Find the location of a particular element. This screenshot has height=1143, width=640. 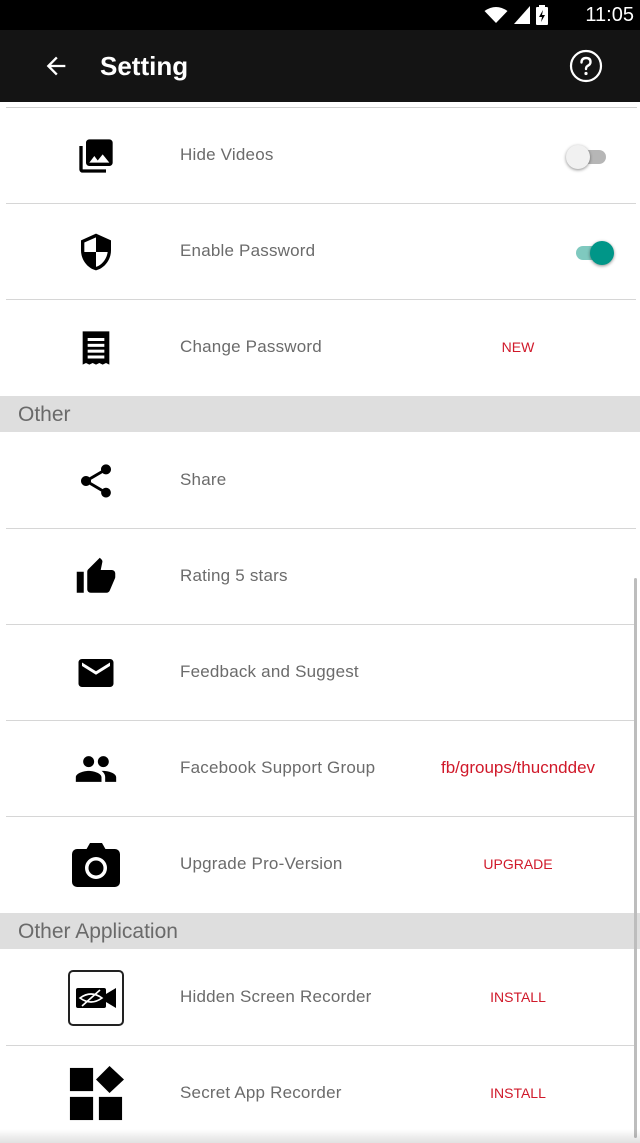

share-icon is located at coordinates (96, 481).